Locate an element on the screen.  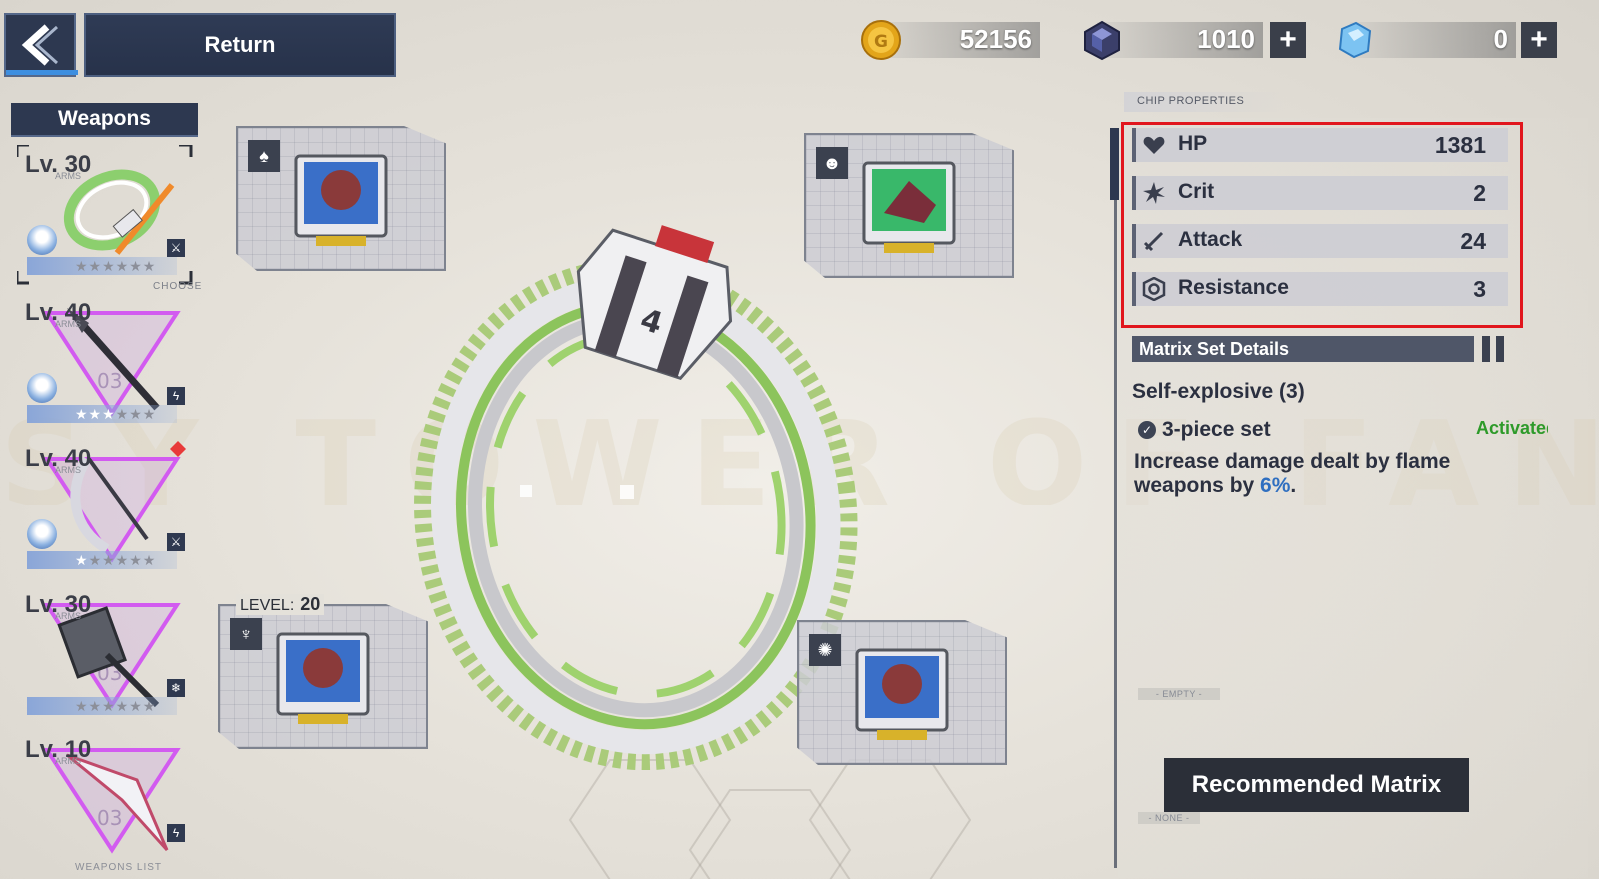
add-dark-crystal-button: + is located at coordinates (1288, 40).